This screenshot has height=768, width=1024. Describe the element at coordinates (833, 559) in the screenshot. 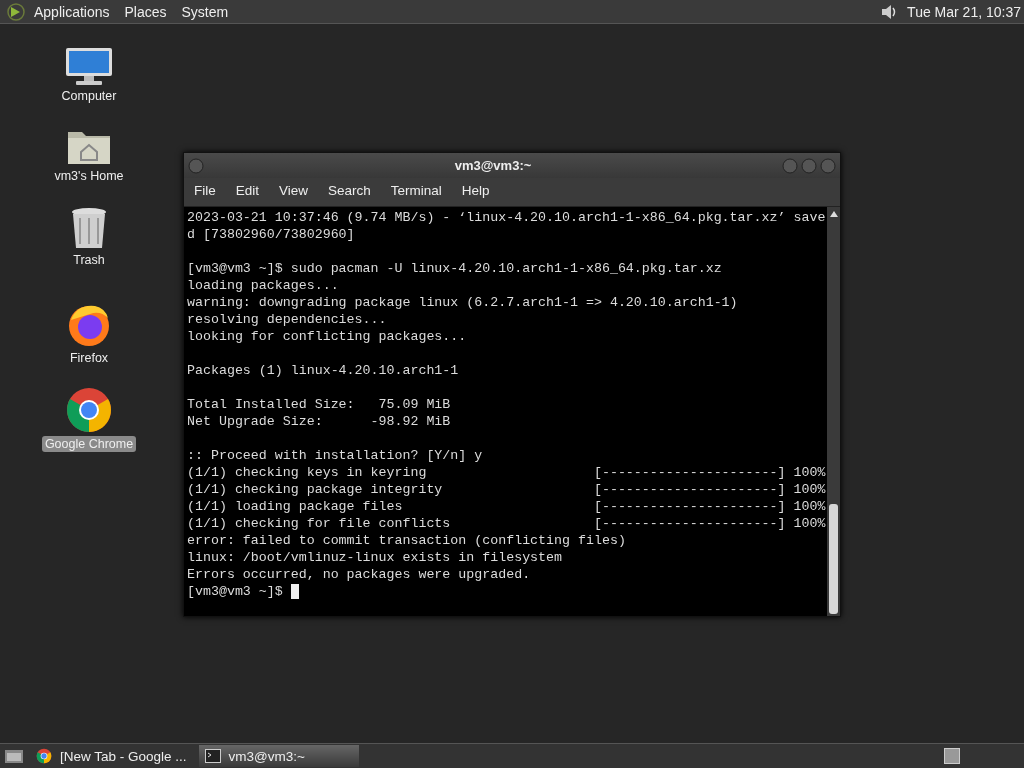

I see `scrollbar-thumb` at that location.